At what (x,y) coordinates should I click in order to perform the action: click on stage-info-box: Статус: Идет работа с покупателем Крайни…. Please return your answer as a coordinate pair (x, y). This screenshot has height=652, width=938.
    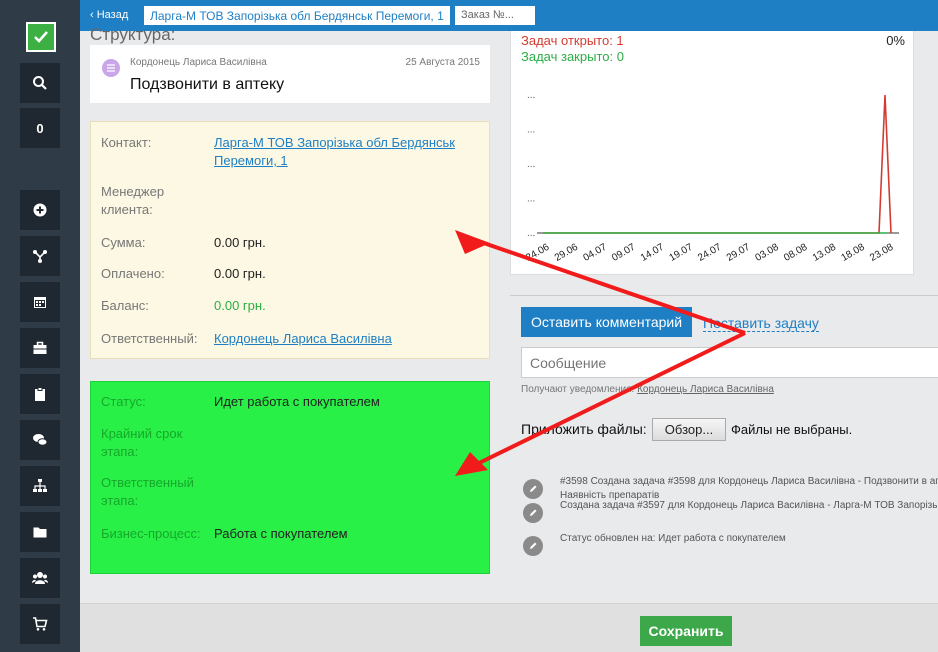
    Looking at the image, I should click on (290, 477).